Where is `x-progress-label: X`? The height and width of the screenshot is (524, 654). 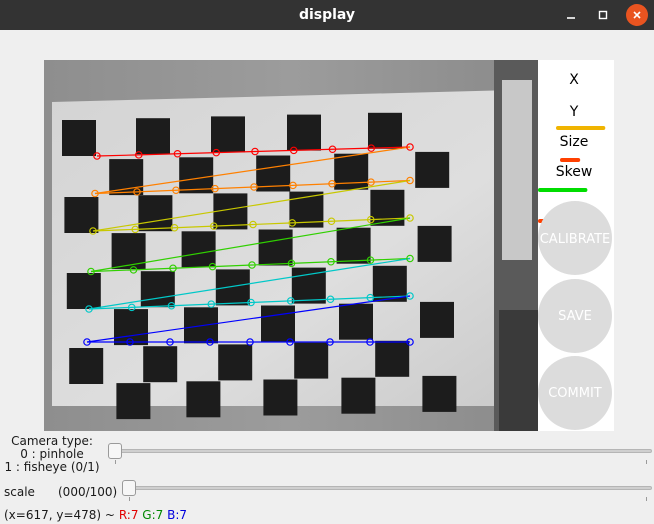 x-progress-label: X is located at coordinates (574, 80).